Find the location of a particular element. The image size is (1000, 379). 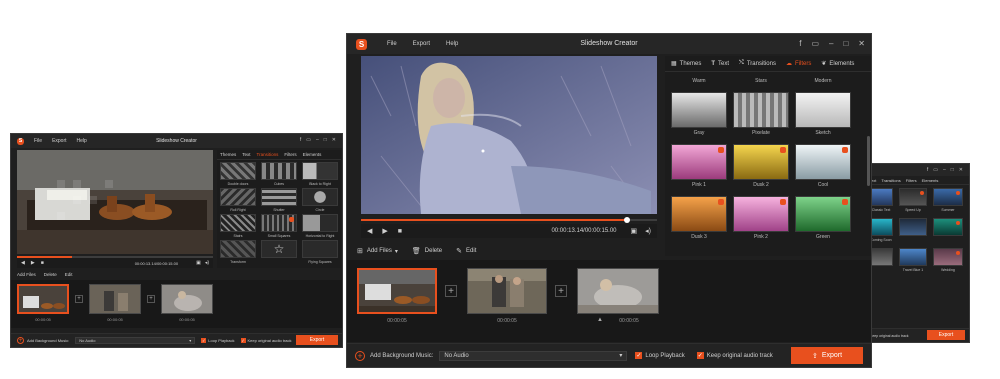

filter-item: Gray is located at coordinates (699, 115).